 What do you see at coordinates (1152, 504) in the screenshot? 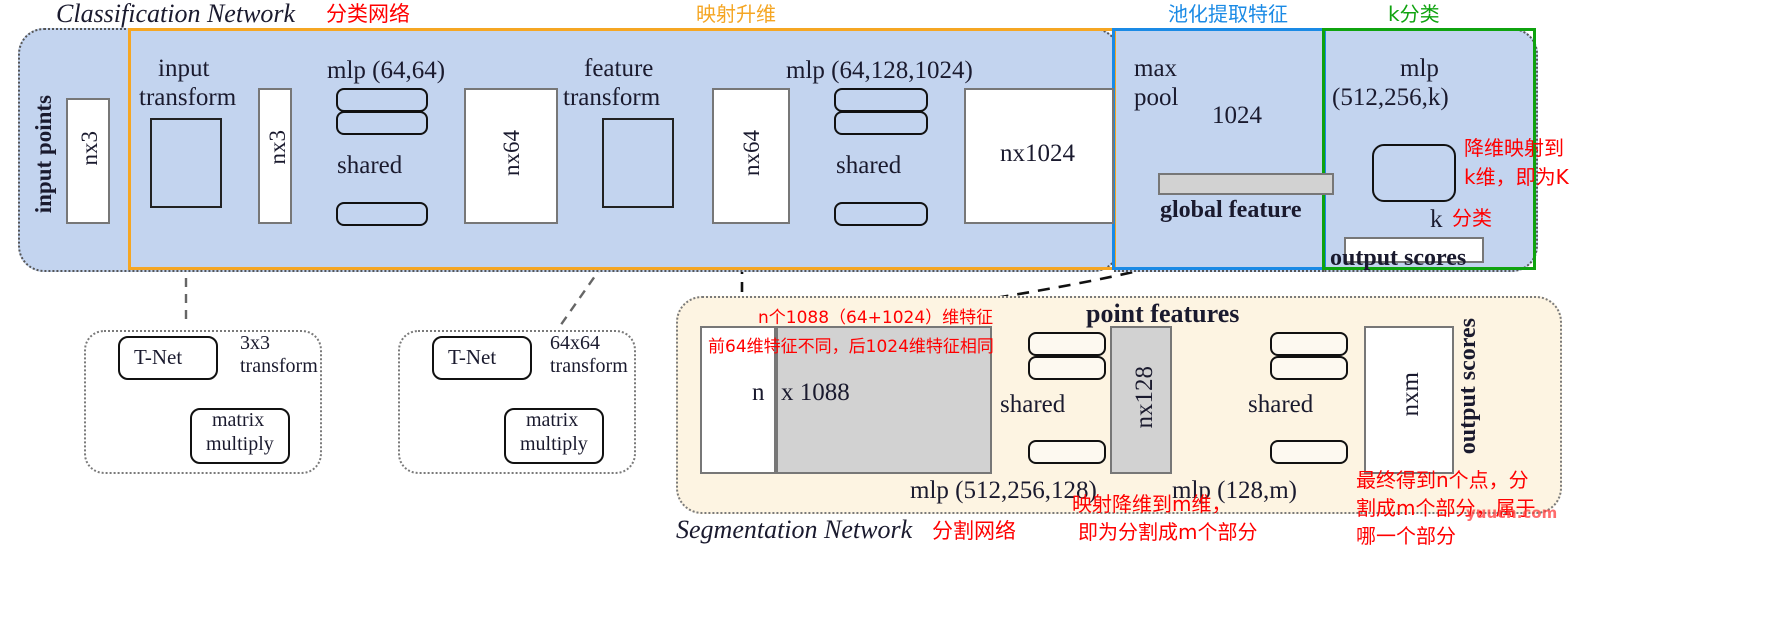
I see `seg-reduce-annotation-line1: 映射降维到m维，` at bounding box center [1152, 504].